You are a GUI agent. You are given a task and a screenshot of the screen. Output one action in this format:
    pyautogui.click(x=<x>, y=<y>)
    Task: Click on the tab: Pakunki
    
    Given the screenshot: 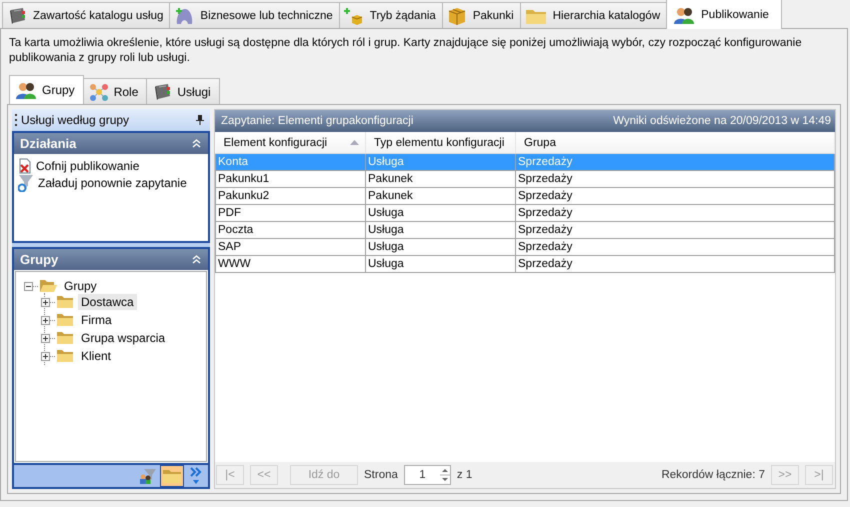 What is the action you would take?
    pyautogui.click(x=481, y=15)
    